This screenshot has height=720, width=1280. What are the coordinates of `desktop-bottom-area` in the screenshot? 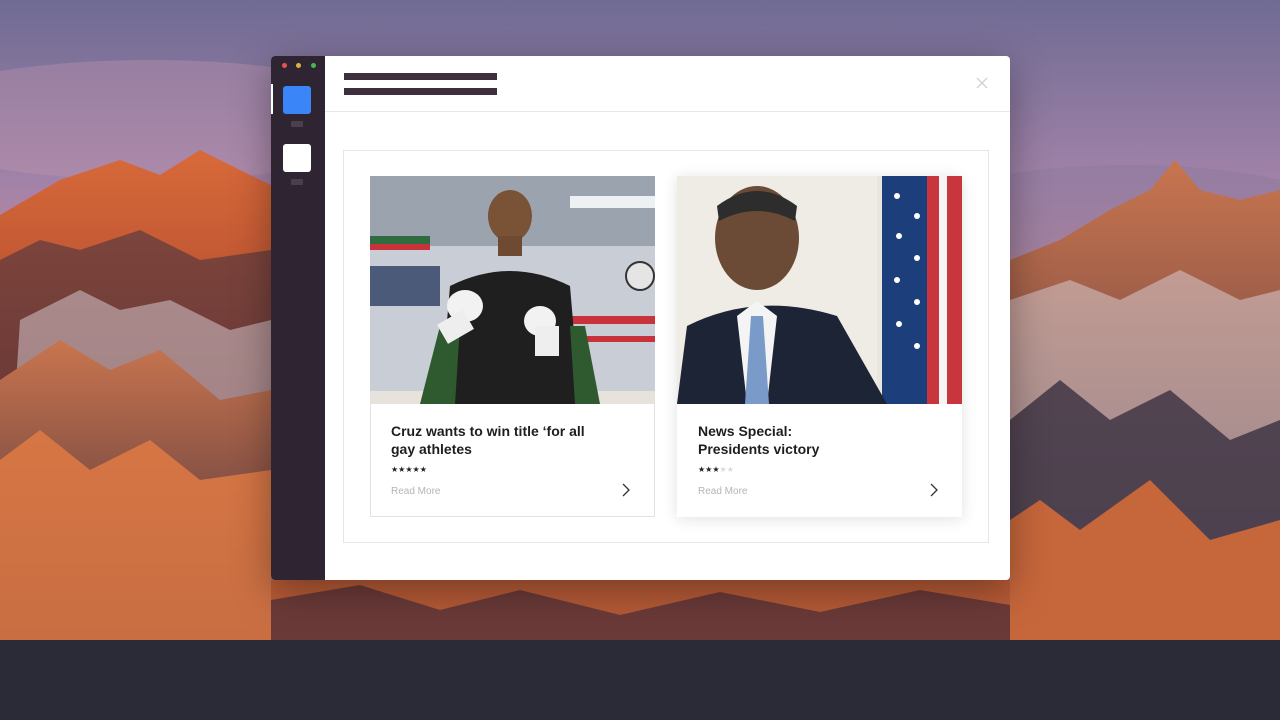 It's located at (640, 680).